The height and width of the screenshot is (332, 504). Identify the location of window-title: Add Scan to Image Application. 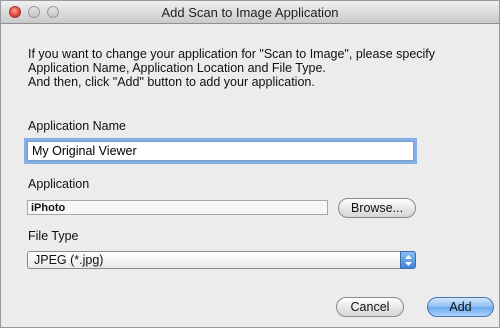
(250, 12).